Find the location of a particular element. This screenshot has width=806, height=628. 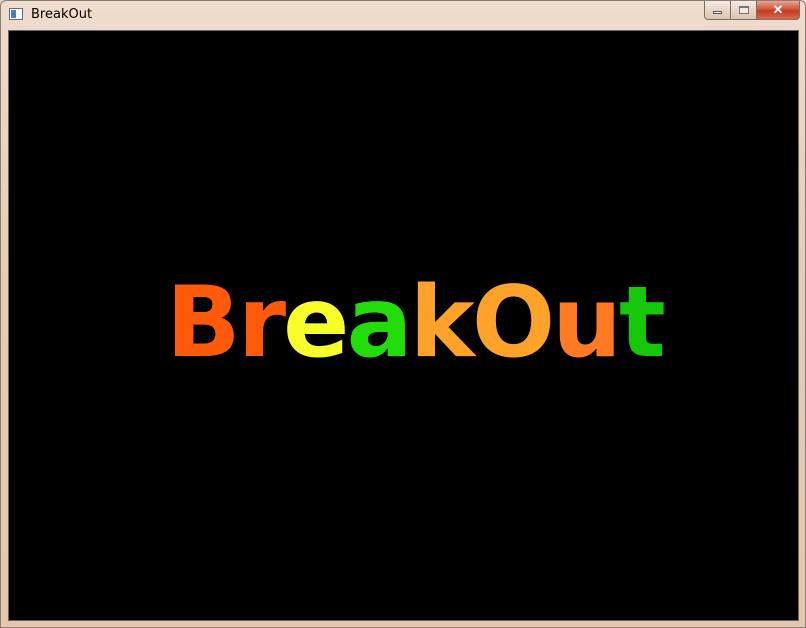

close-button: ✕ is located at coordinates (778, 10).